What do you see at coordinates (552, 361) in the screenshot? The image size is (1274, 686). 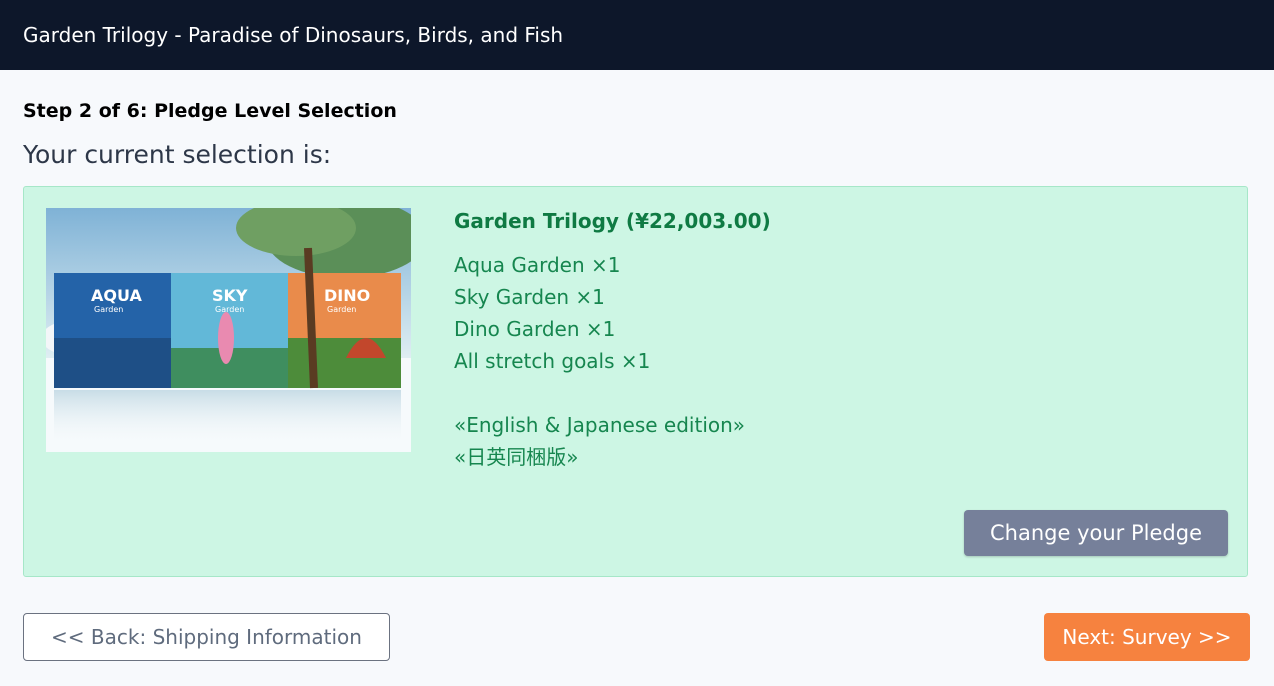 I see `pledge-item: All stretch goals ×1` at bounding box center [552, 361].